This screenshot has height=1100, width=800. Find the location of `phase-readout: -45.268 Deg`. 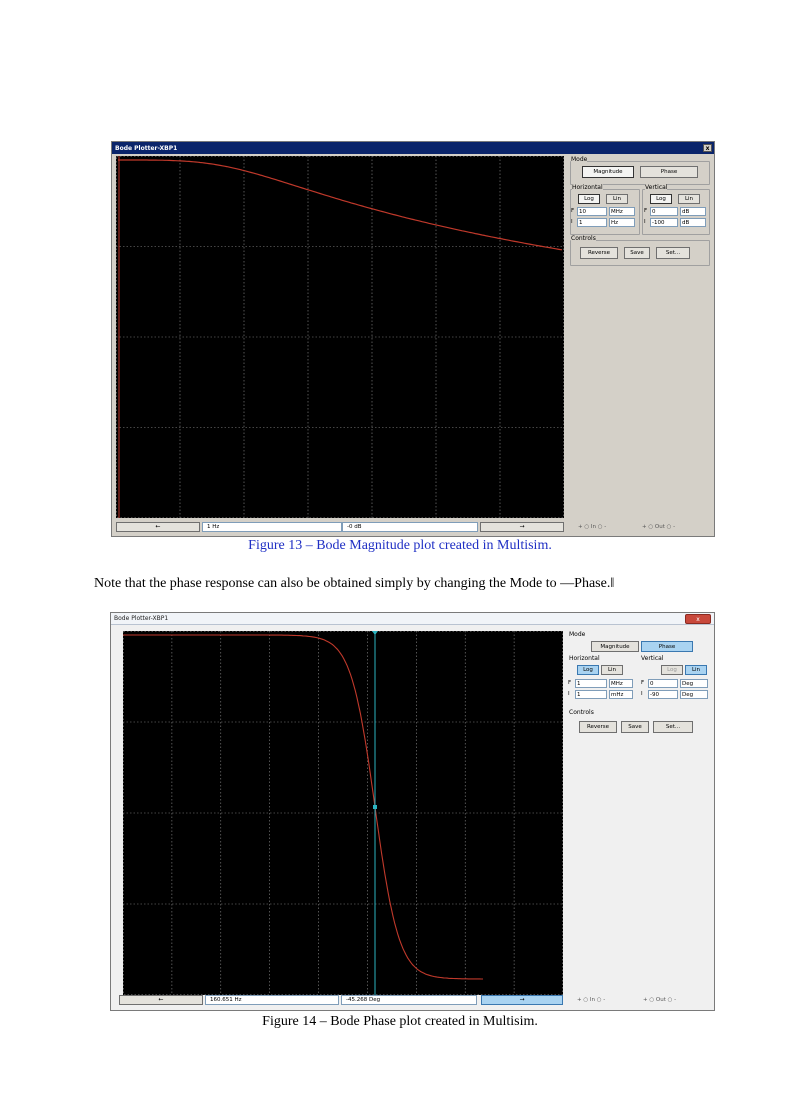

phase-readout: -45.268 Deg is located at coordinates (409, 1000).